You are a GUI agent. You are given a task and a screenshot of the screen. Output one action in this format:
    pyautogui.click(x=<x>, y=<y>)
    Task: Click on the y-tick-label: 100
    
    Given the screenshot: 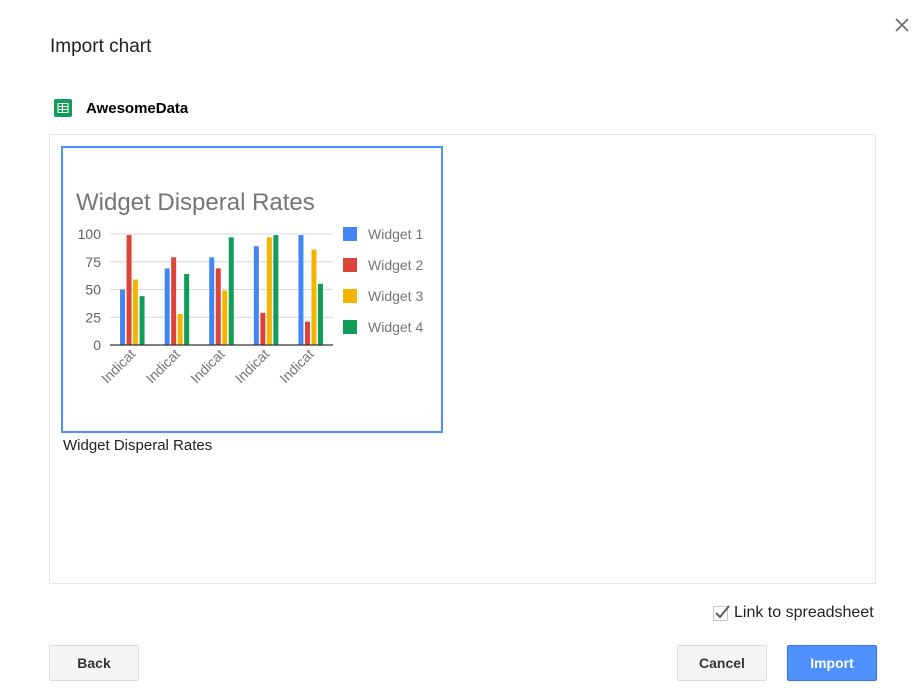 What is the action you would take?
    pyautogui.click(x=90, y=234)
    